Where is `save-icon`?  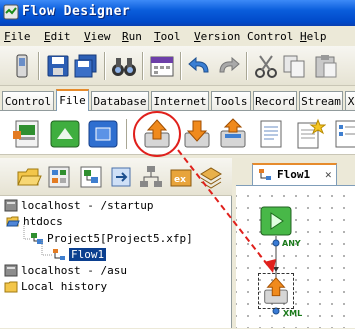
save-icon is located at coordinates (58, 66).